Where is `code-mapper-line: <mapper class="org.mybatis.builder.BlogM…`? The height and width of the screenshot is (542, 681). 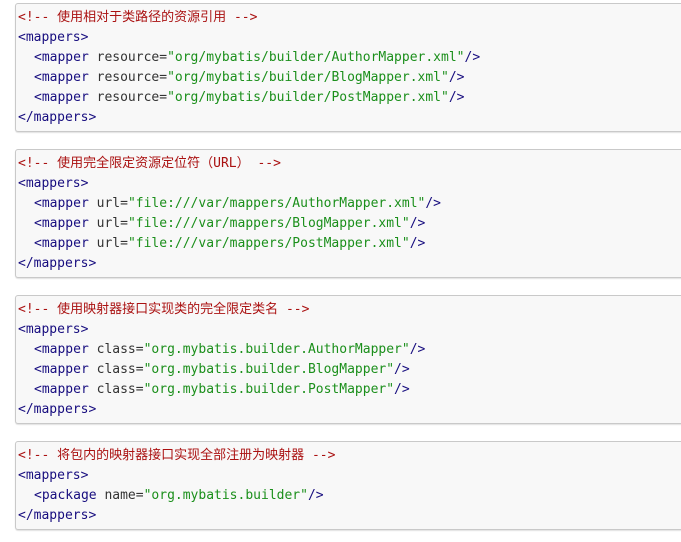 code-mapper-line: <mapper class="org.mybatis.builder.BlogM… is located at coordinates (222, 369).